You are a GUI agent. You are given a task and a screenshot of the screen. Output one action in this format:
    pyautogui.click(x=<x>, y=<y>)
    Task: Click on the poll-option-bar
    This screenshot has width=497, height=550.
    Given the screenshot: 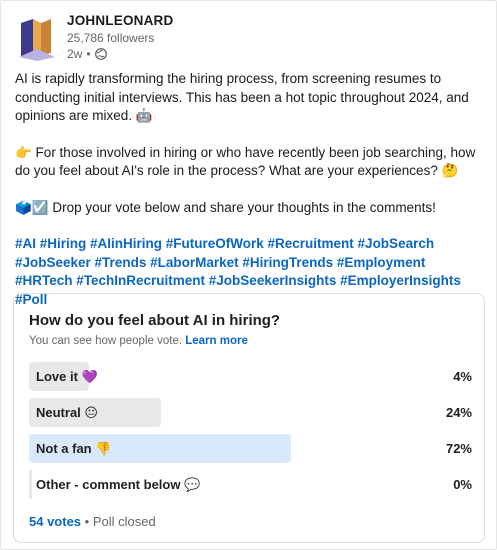 What is the action you would take?
    pyautogui.click(x=30, y=484)
    